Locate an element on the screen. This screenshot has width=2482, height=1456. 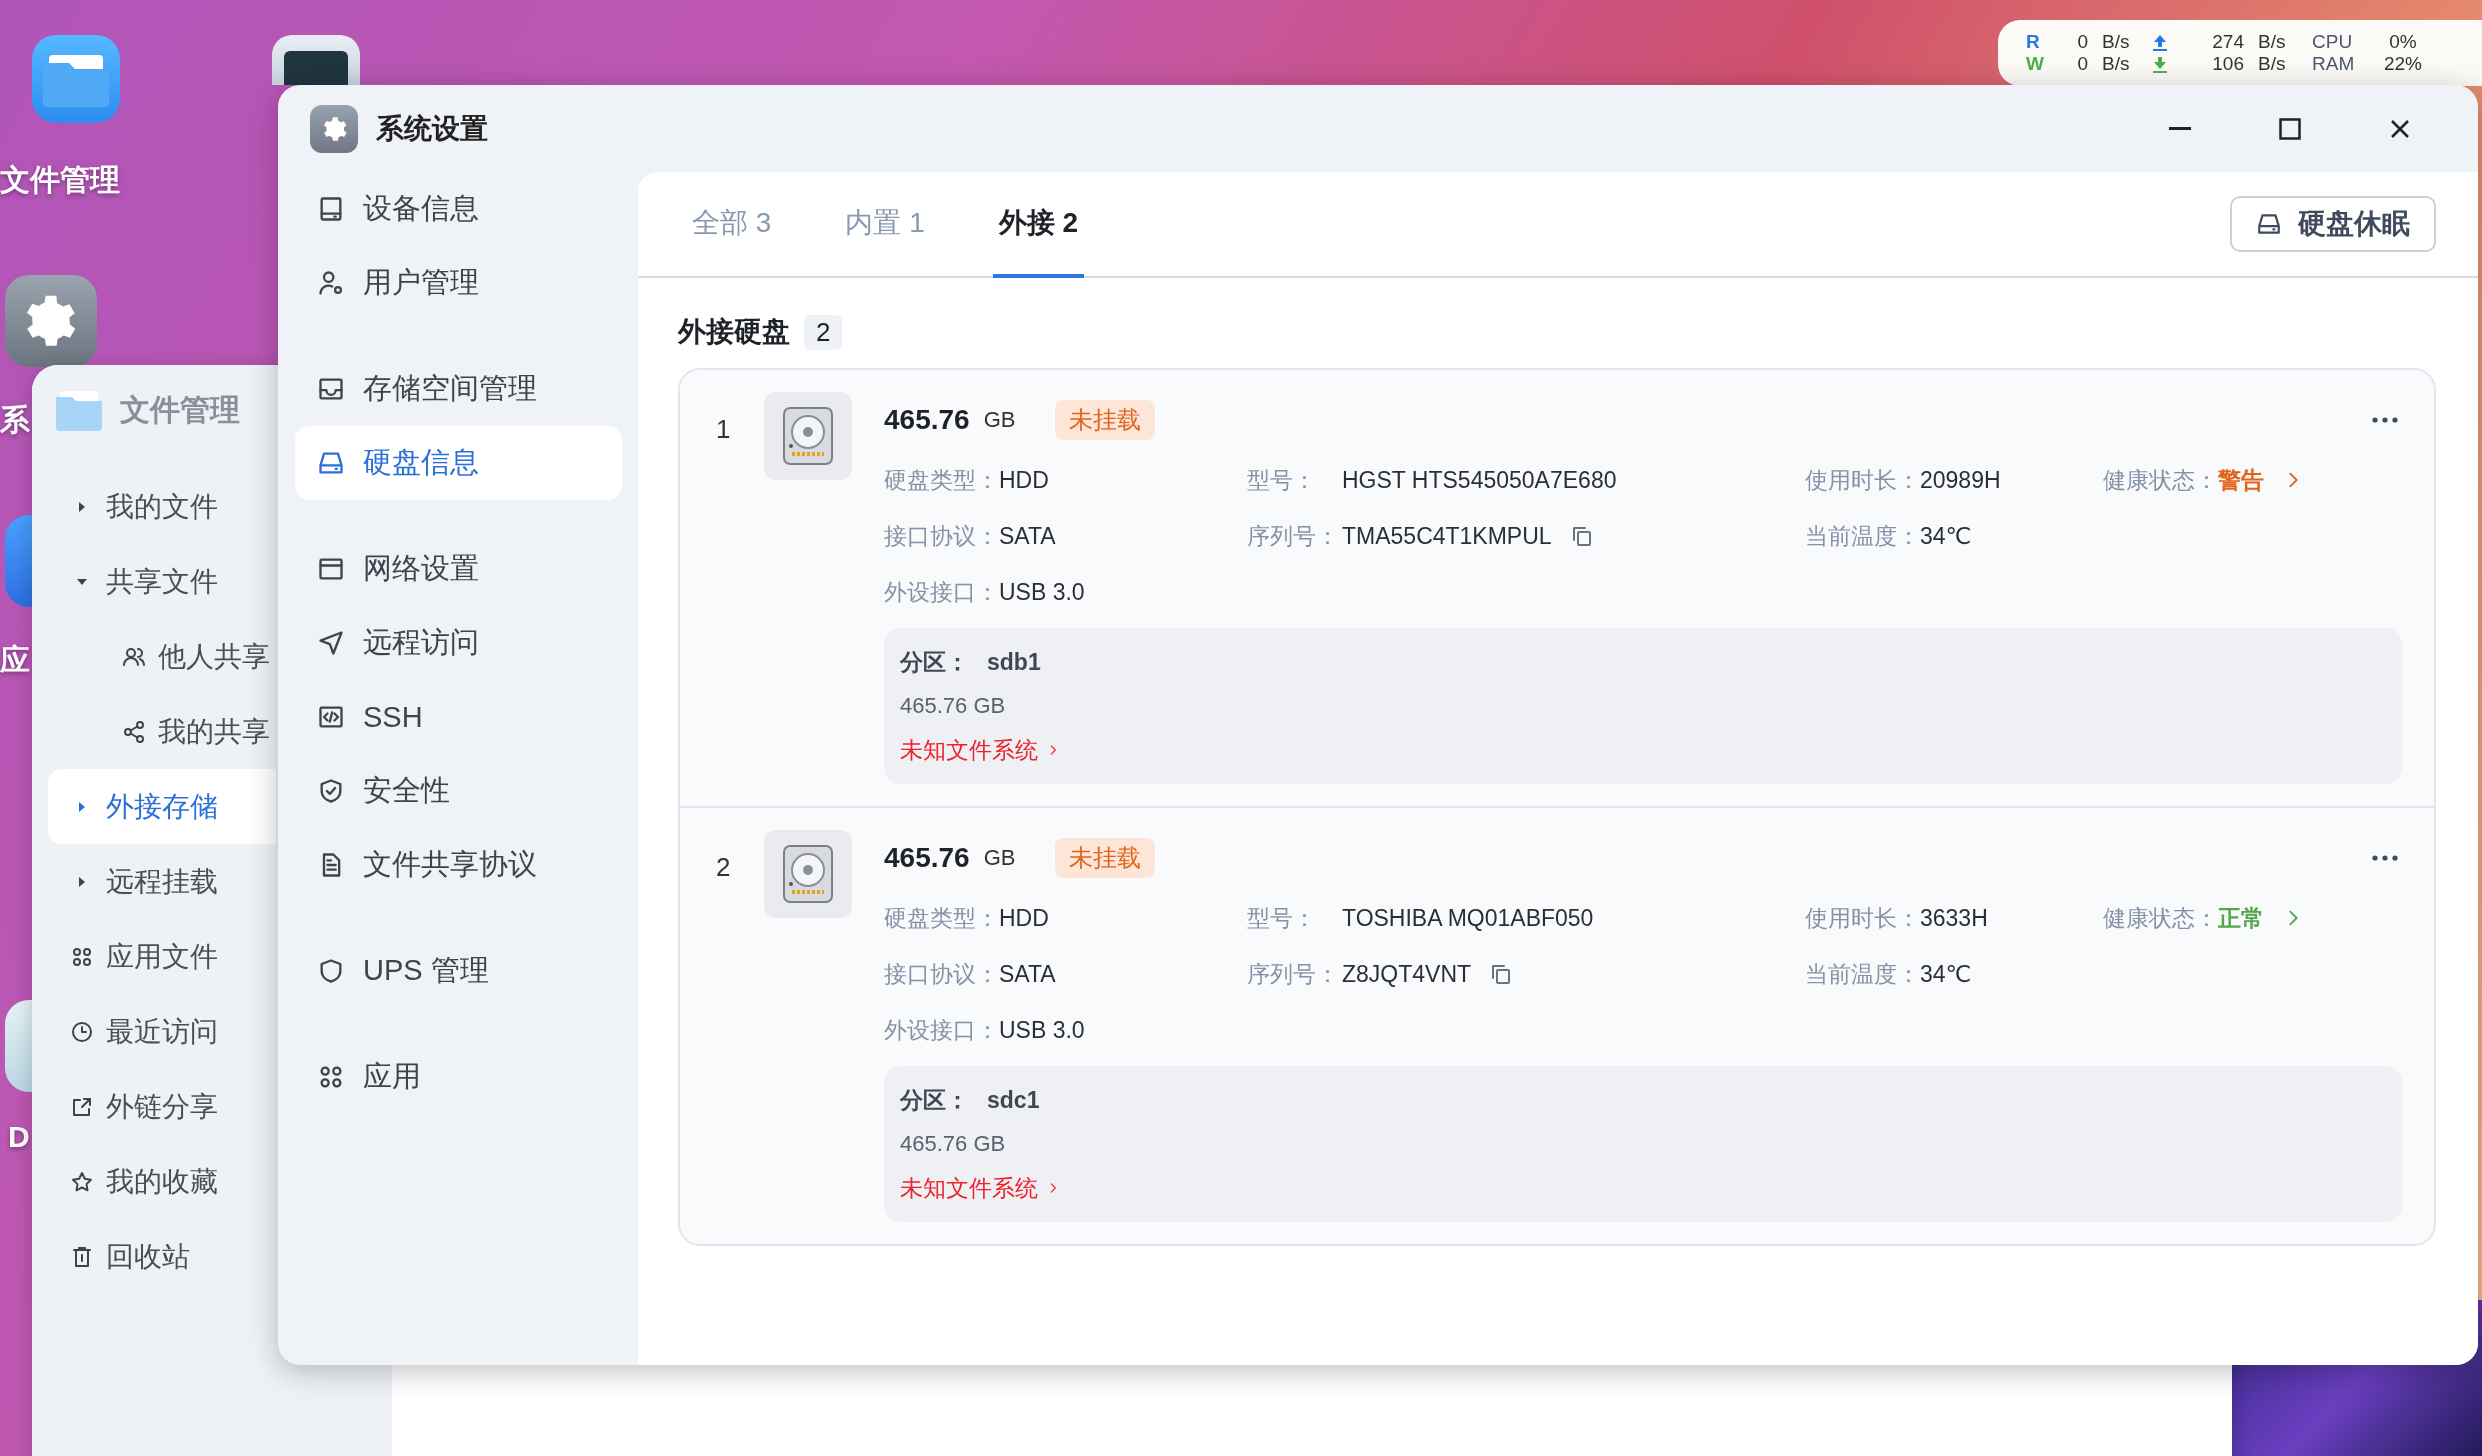
app-label: D is located at coordinates (19, 1137).